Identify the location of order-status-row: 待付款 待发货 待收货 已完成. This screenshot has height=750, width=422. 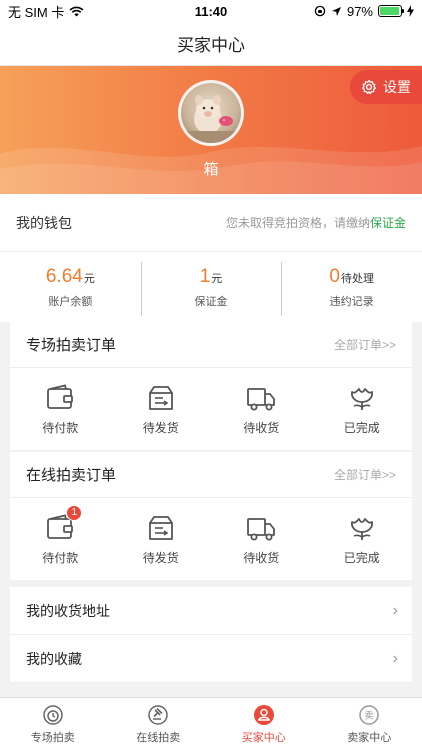
(211, 409).